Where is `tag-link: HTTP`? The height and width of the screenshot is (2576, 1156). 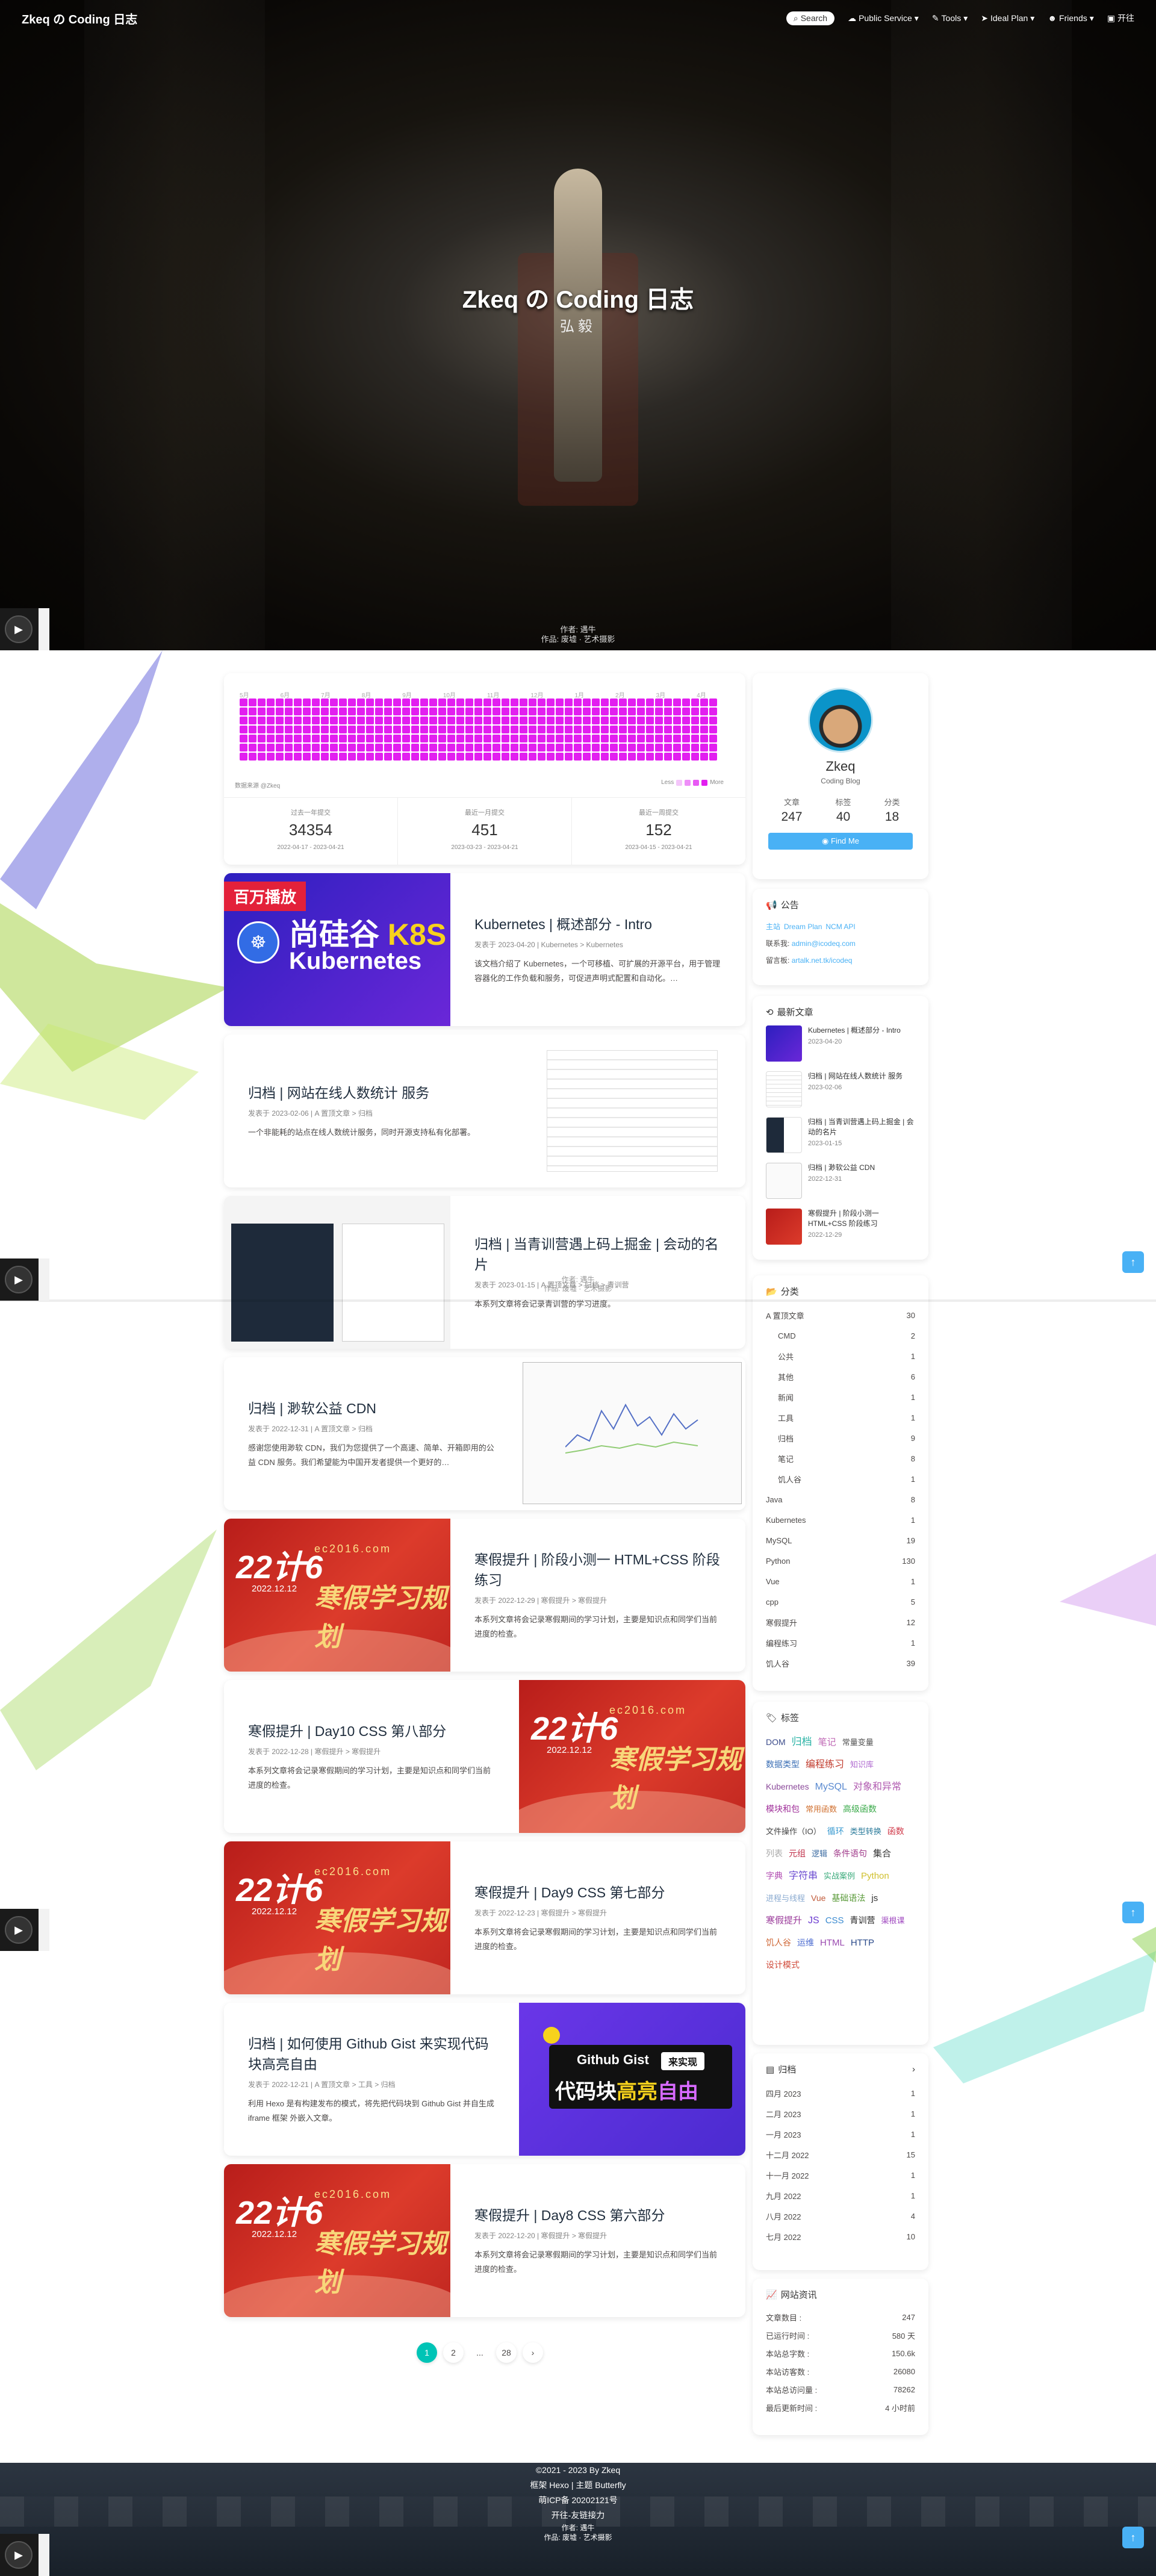
tag-link: HTTP is located at coordinates (862, 1943).